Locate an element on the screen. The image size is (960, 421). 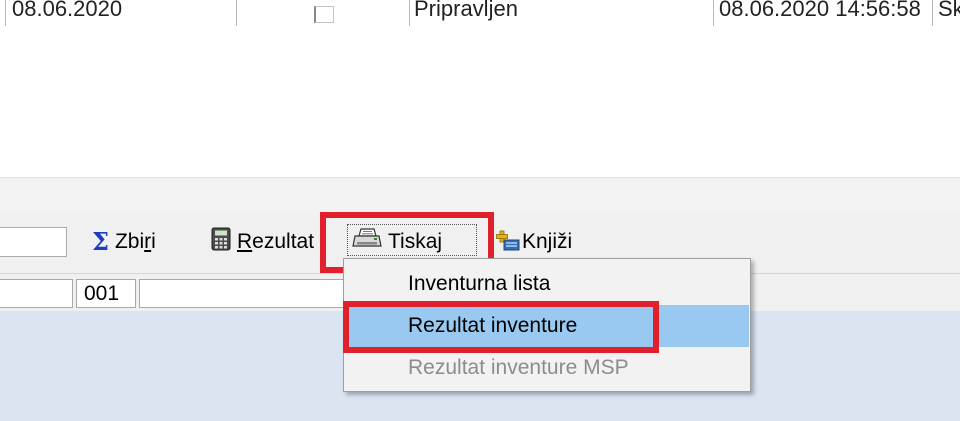
cell-status: Pripravljen is located at coordinates (466, 10).